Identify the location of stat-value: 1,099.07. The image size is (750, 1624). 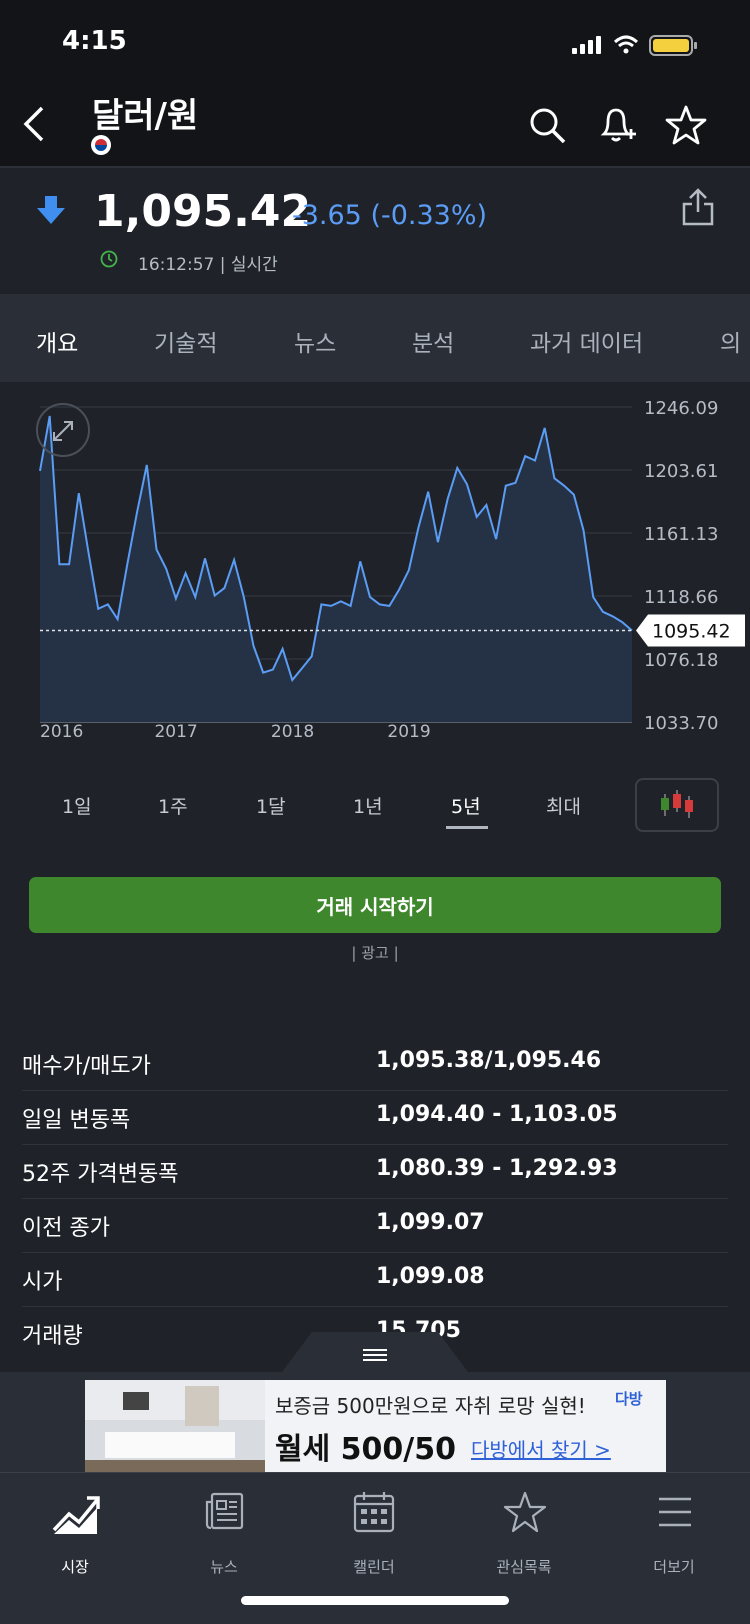
(430, 1222).